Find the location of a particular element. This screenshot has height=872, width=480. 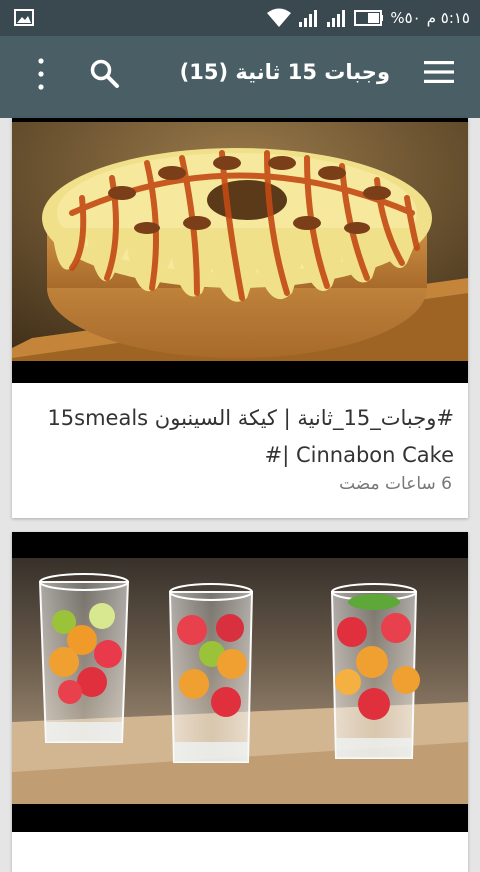

wifi-icon is located at coordinates (279, 17).